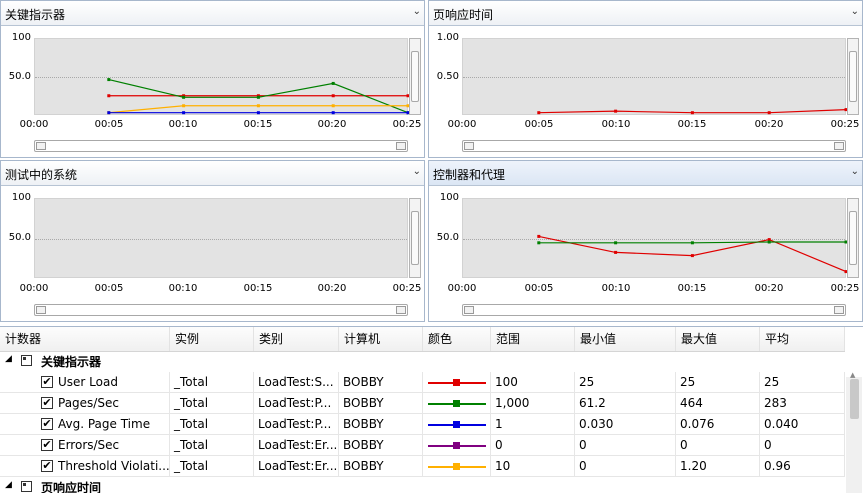  Describe the element at coordinates (109, 288) in the screenshot. I see `x-axis-label: 00:05` at that location.